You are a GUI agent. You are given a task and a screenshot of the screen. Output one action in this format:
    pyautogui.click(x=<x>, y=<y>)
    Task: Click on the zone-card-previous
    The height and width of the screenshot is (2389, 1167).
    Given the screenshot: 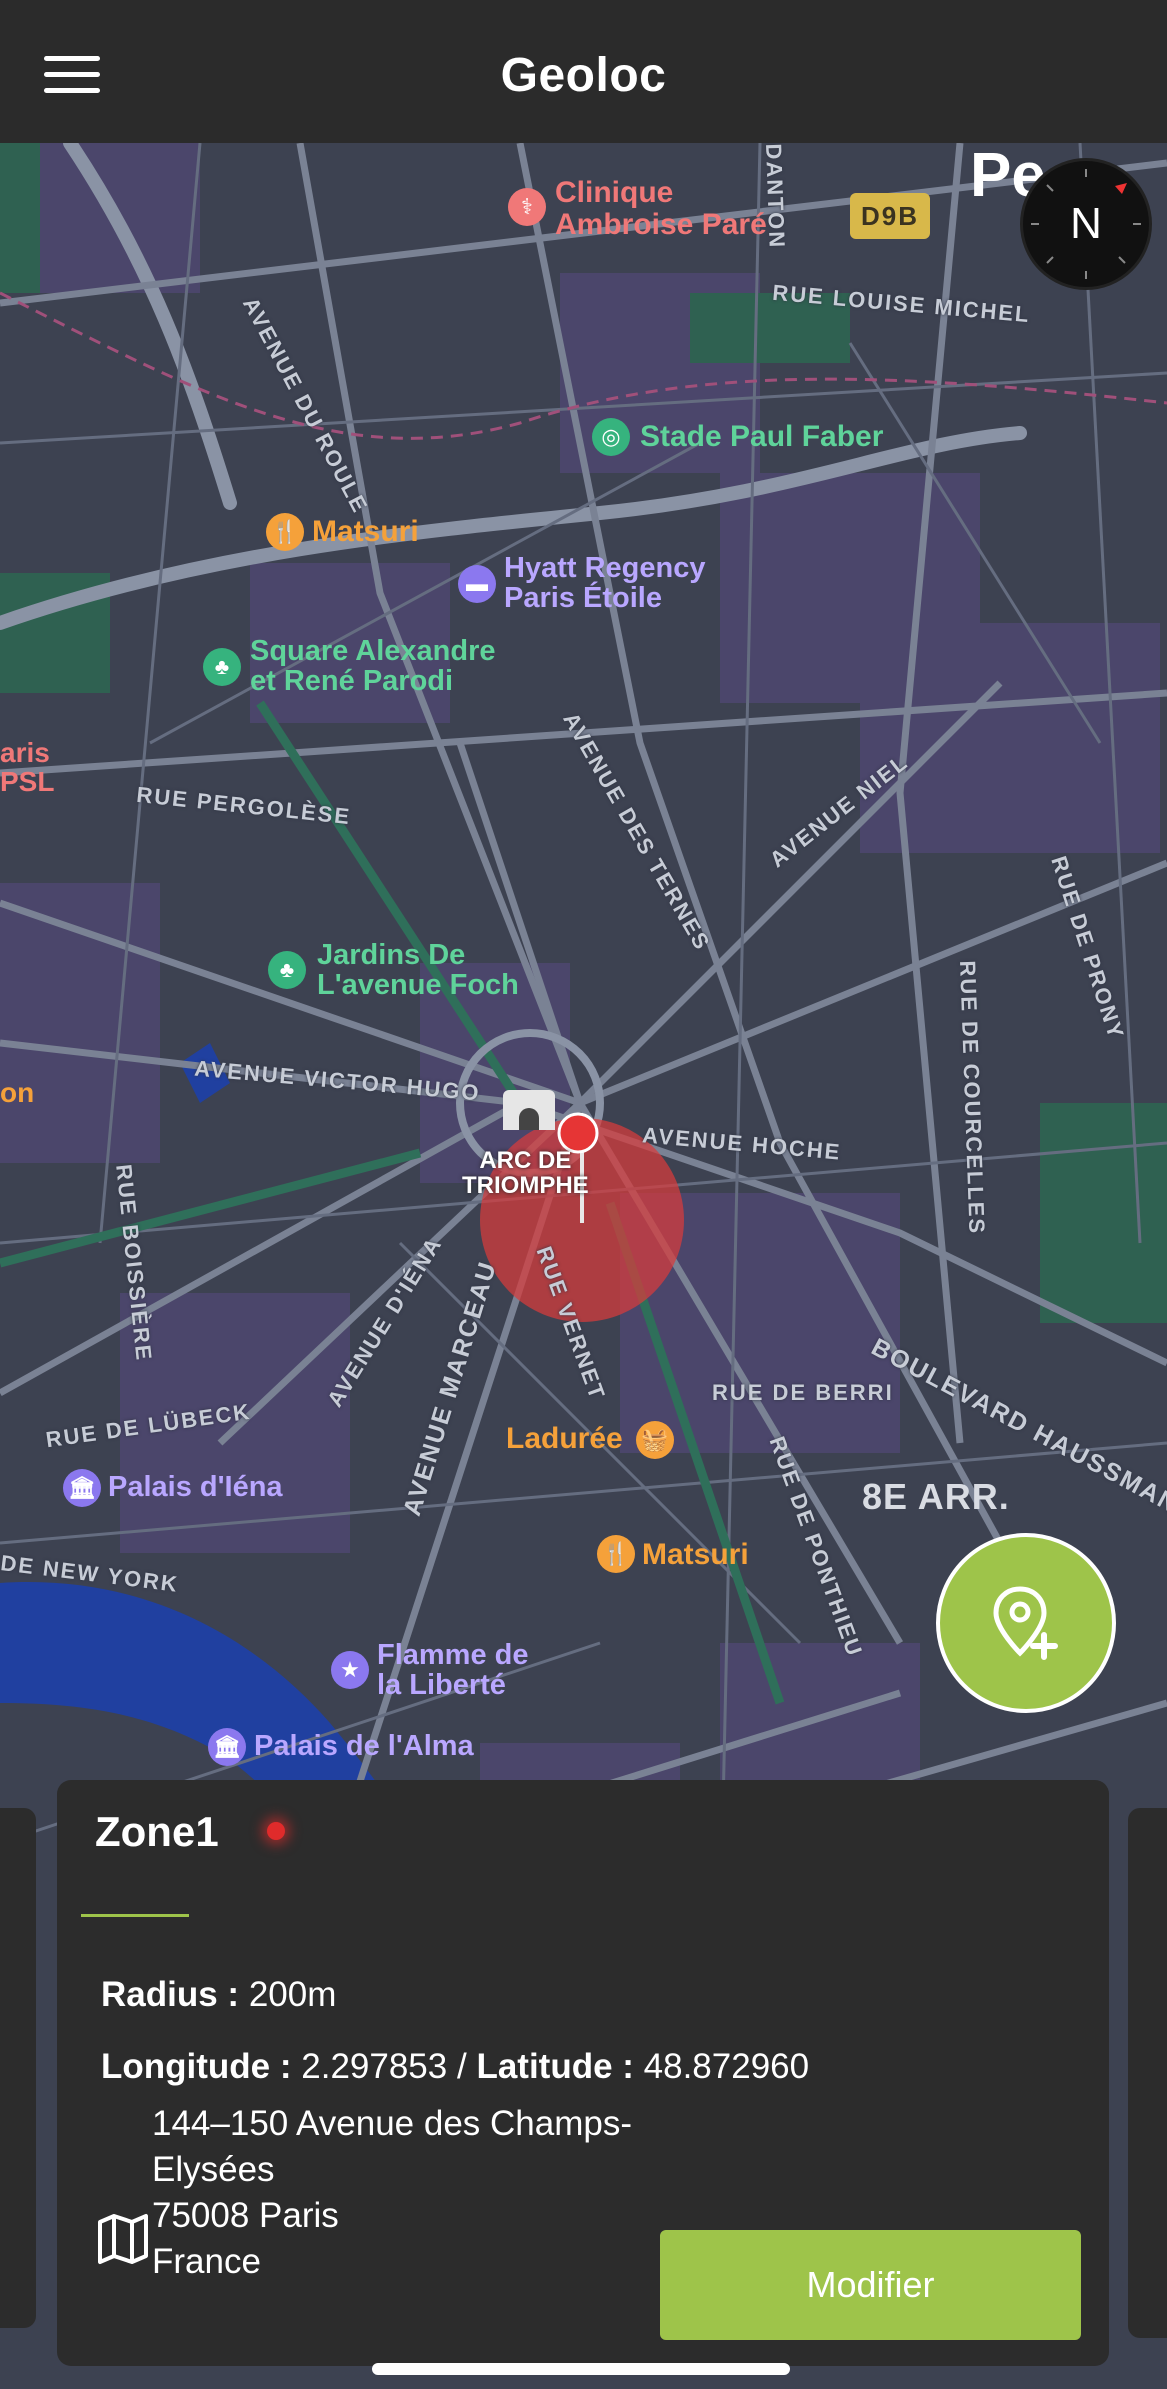 What is the action you would take?
    pyautogui.click(x=18, y=2068)
    